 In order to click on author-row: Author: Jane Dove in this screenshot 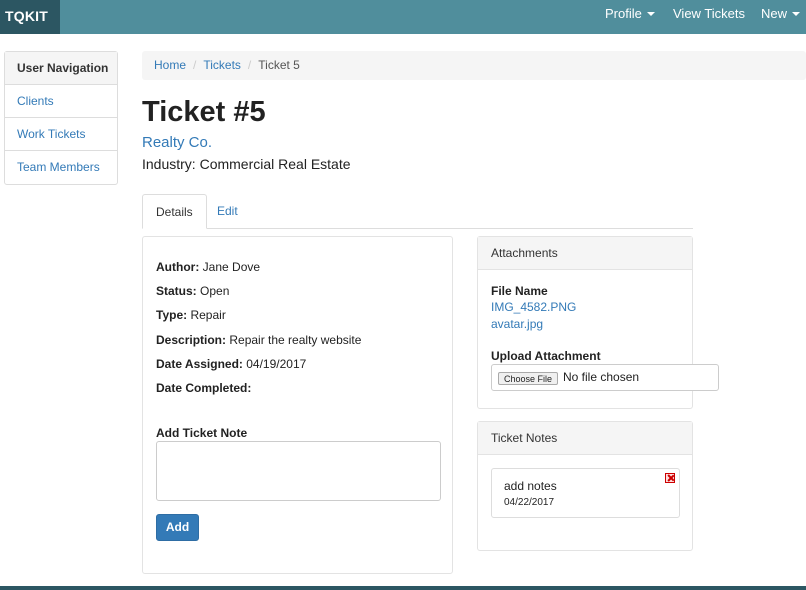, I will do `click(208, 267)`.